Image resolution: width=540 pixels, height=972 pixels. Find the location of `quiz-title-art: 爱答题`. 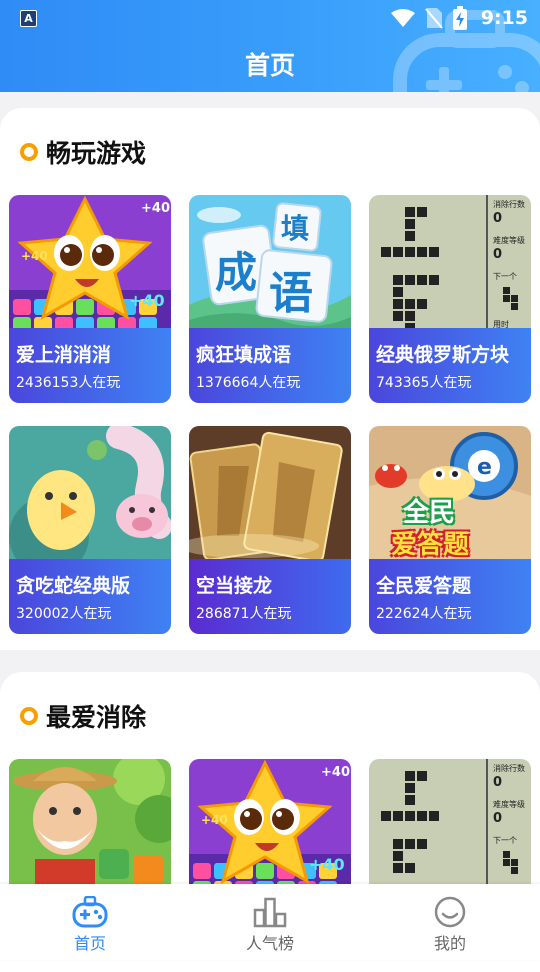

quiz-title-art: 爱答题 is located at coordinates (430, 545).